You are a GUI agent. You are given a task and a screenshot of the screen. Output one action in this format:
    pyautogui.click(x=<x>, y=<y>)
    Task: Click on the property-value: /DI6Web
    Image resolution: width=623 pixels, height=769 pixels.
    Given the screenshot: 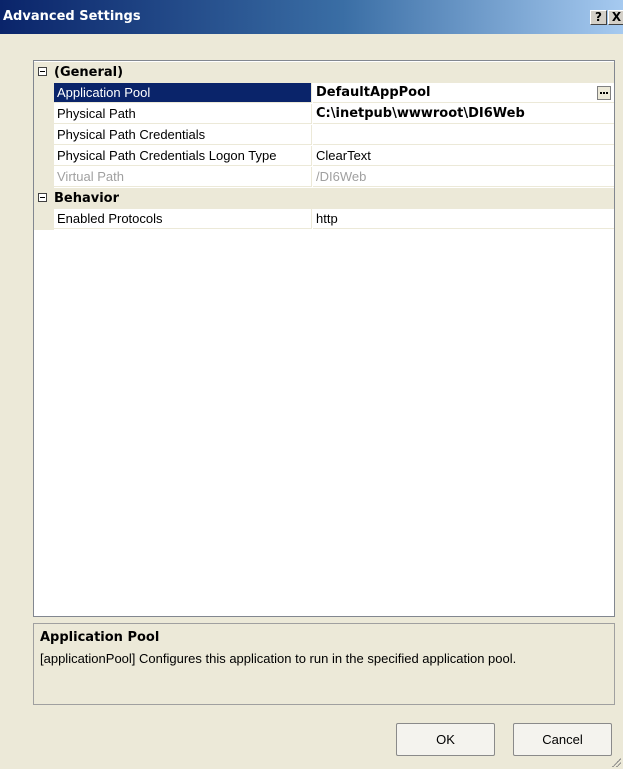 What is the action you would take?
    pyautogui.click(x=463, y=177)
    